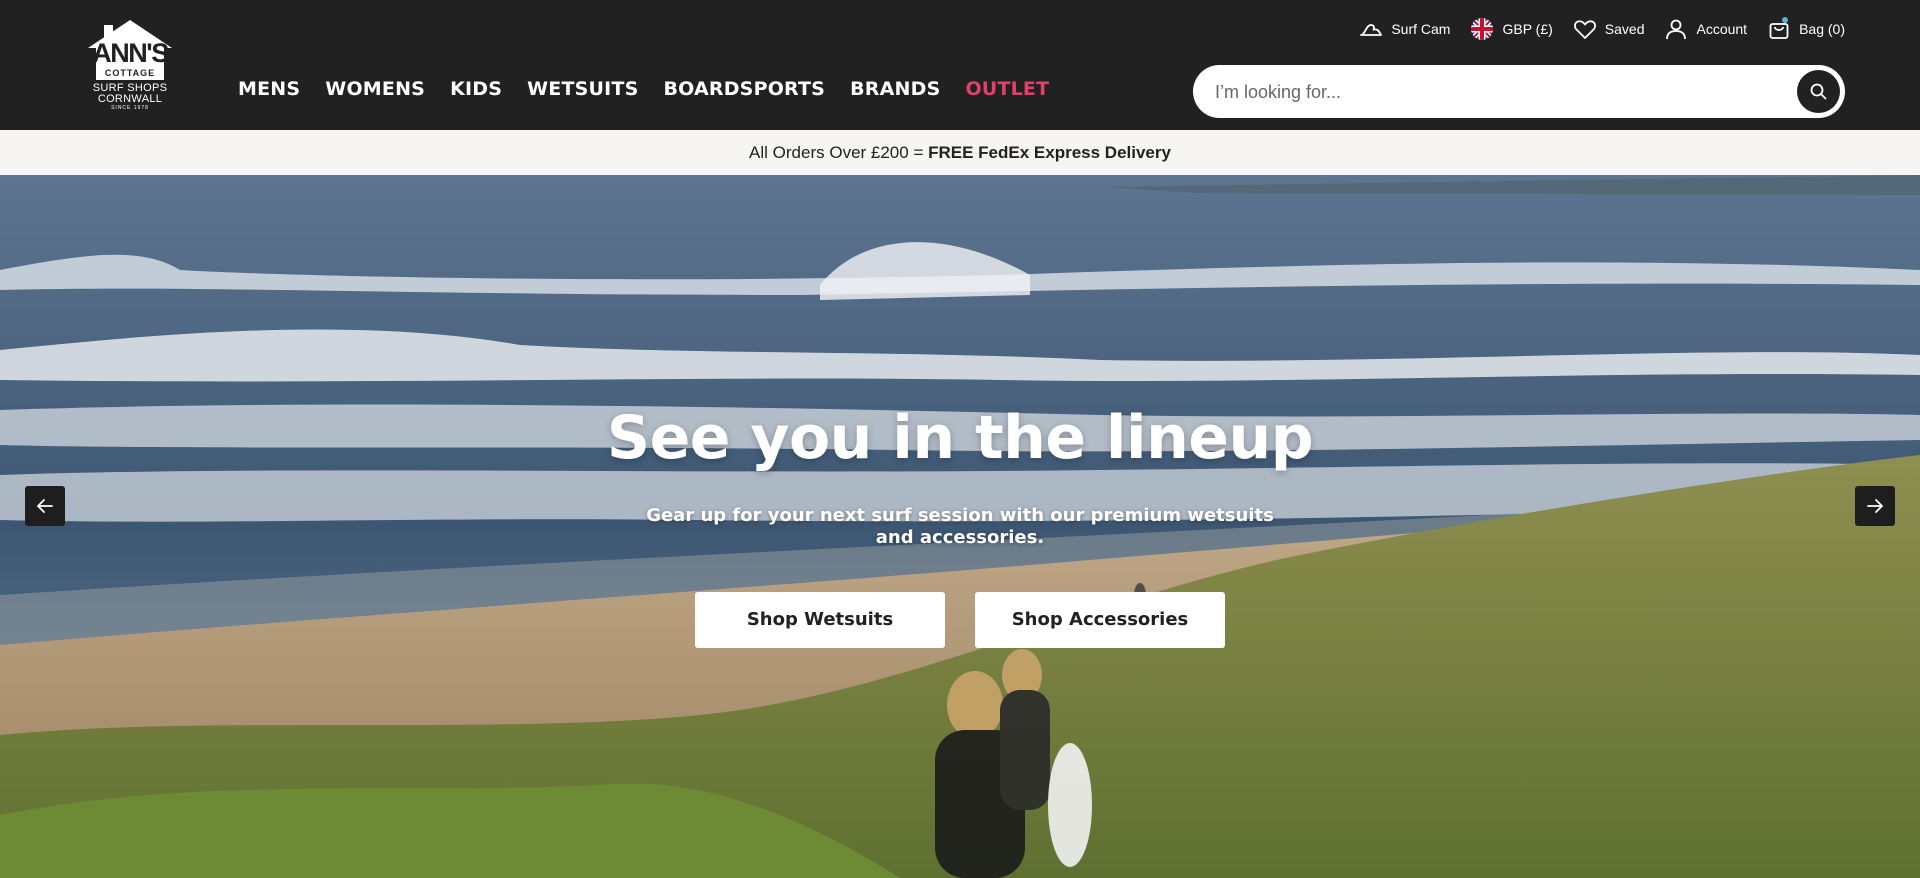  I want to click on account-label: Account, so click(1722, 29).